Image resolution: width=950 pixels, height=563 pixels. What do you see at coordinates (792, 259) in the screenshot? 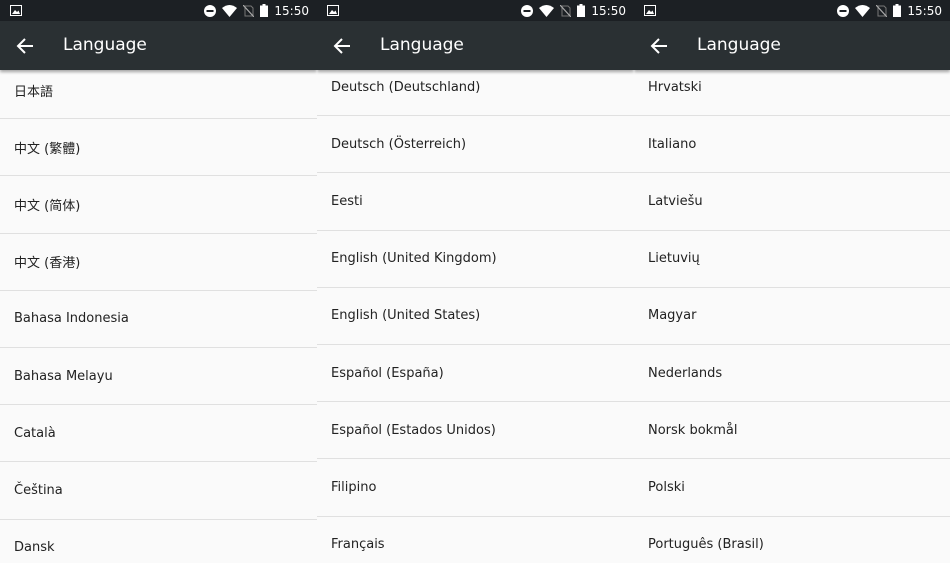
I see `list-item: Lietuvių` at bounding box center [792, 259].